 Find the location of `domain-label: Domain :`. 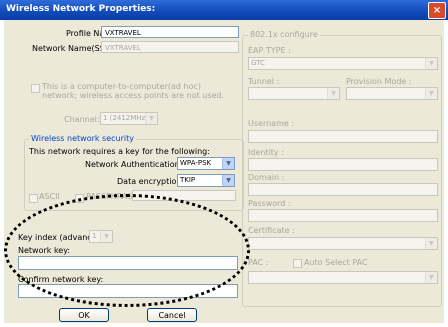

domain-label: Domain : is located at coordinates (266, 177).